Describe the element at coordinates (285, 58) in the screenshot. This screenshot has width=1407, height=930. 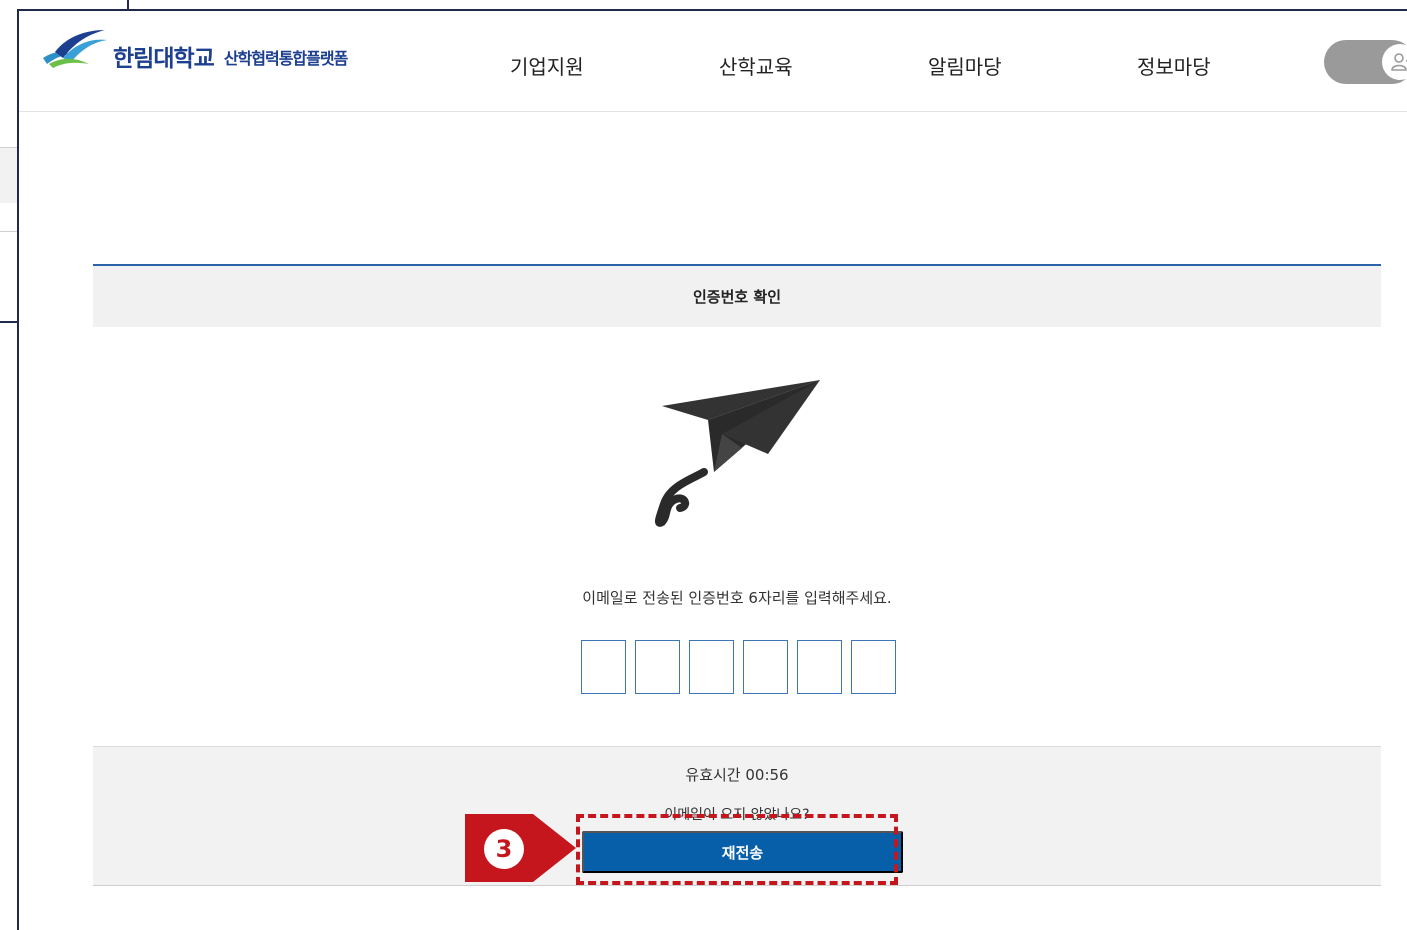
I see `logo-platform-name: 산학협력통합플랫폼` at that location.